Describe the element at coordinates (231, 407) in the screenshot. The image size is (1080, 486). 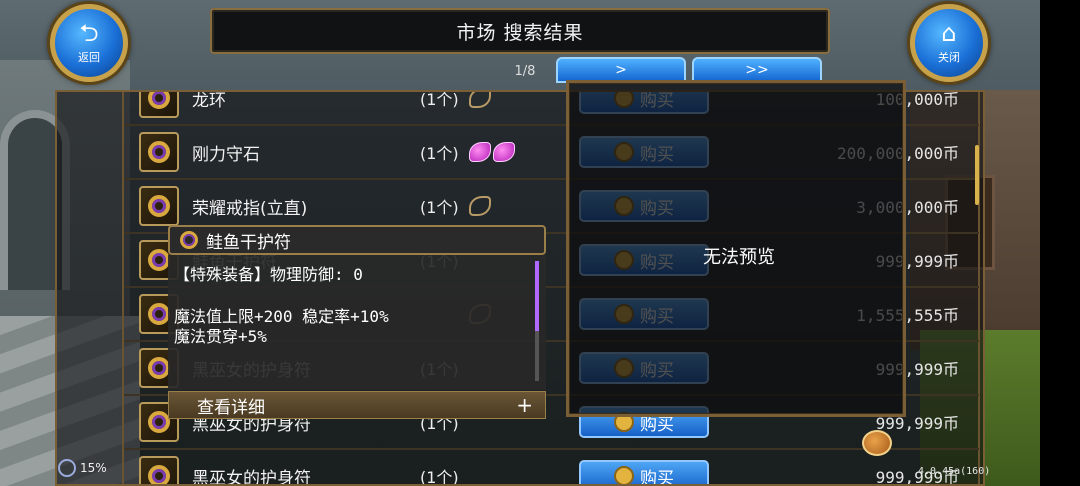
I see `view-details-label: 查看详细` at that location.